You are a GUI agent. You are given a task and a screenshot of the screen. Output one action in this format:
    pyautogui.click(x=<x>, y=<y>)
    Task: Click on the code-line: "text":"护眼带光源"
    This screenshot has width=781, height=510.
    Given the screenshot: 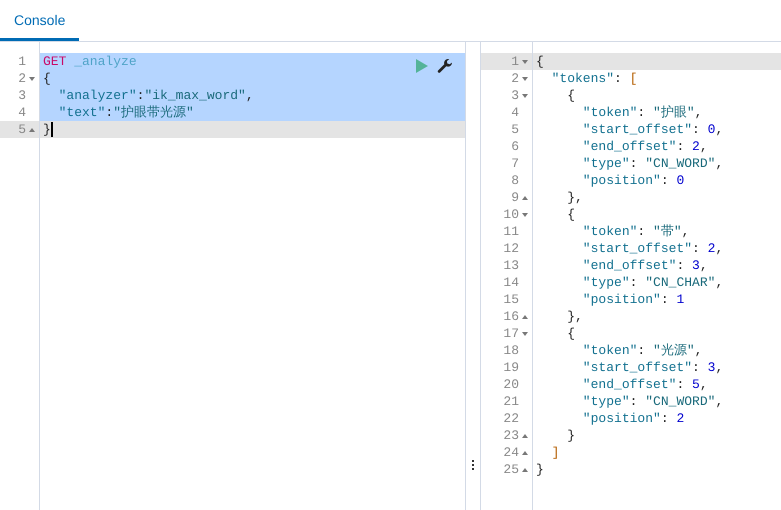 What is the action you would take?
    pyautogui.click(x=126, y=112)
    